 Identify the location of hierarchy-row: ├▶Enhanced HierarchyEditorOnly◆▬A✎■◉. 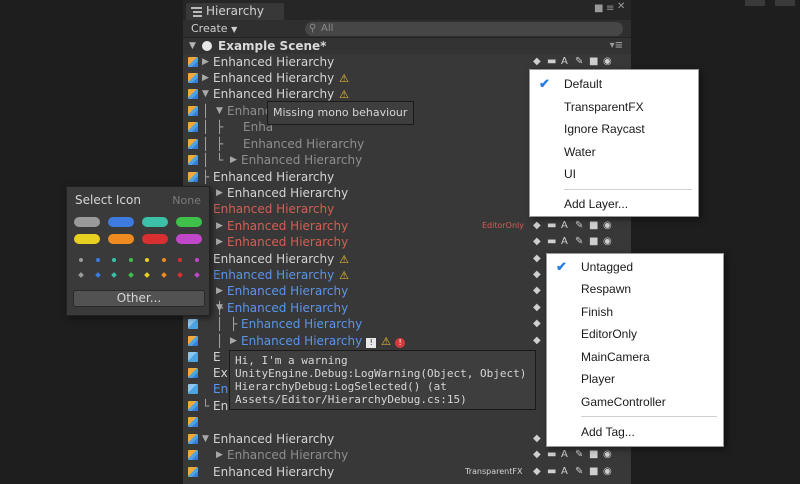
(407, 226).